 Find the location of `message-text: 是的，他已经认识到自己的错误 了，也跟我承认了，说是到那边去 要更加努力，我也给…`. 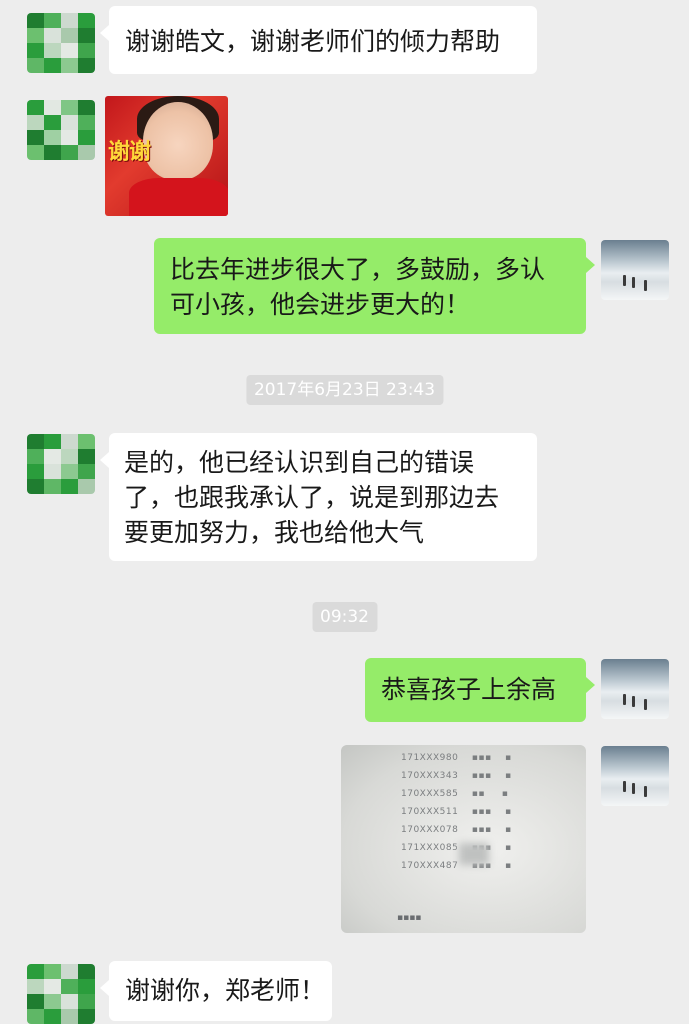

message-text: 是的，他已经认识到自己的错误 了，也跟我承认了，说是到那边去 要更加努力，我也给… is located at coordinates (312, 497).